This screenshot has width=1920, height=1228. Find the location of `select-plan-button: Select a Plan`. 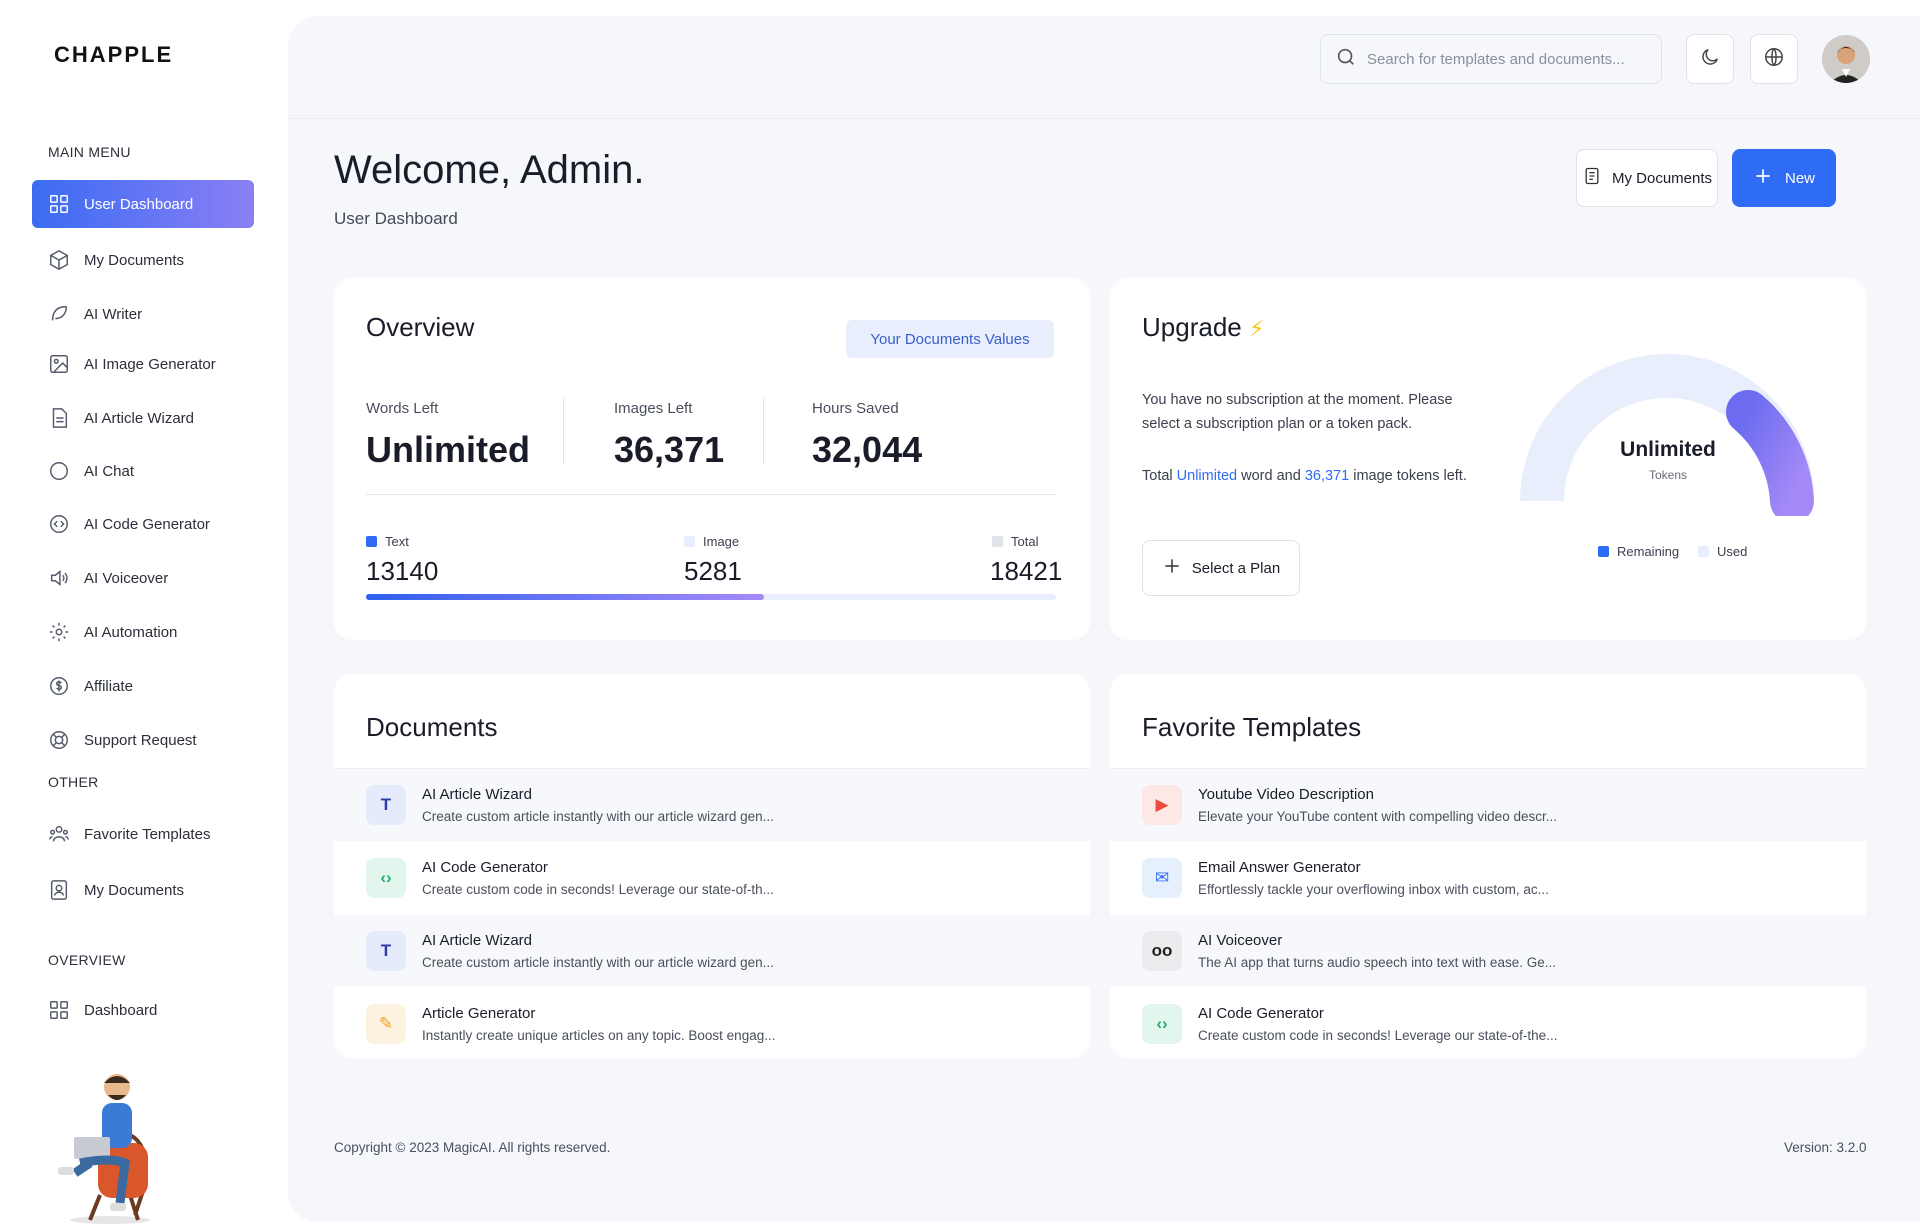

select-plan-button: Select a Plan is located at coordinates (1221, 568).